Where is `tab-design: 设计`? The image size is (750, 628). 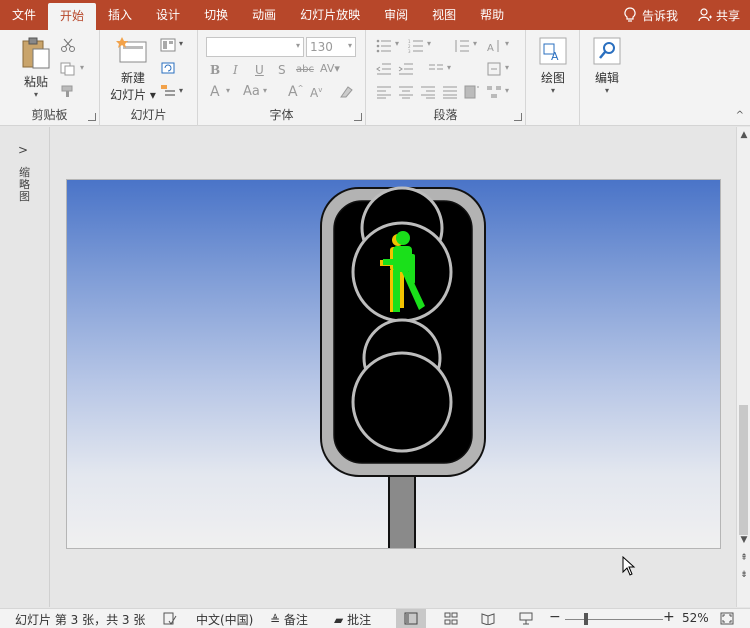
tab-design: 设计 is located at coordinates (168, 15).